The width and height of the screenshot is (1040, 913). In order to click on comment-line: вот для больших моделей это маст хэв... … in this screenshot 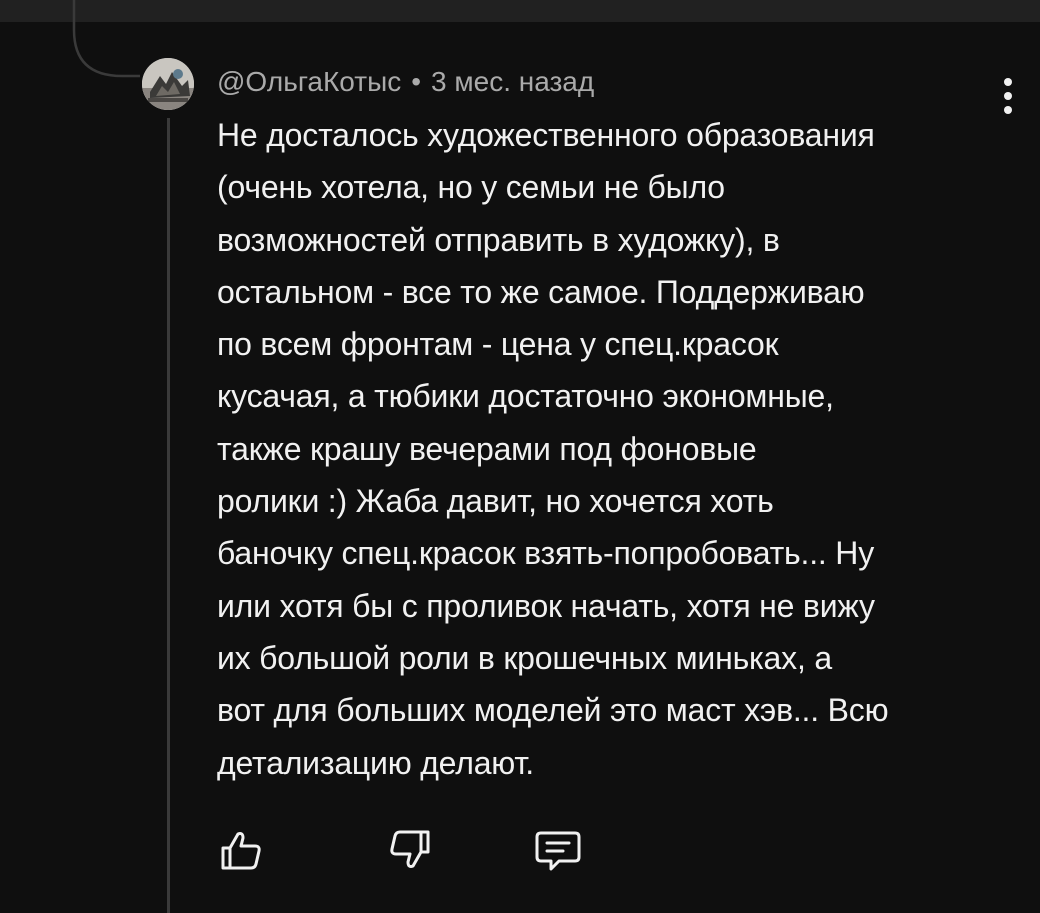, I will do `click(553, 710)`.